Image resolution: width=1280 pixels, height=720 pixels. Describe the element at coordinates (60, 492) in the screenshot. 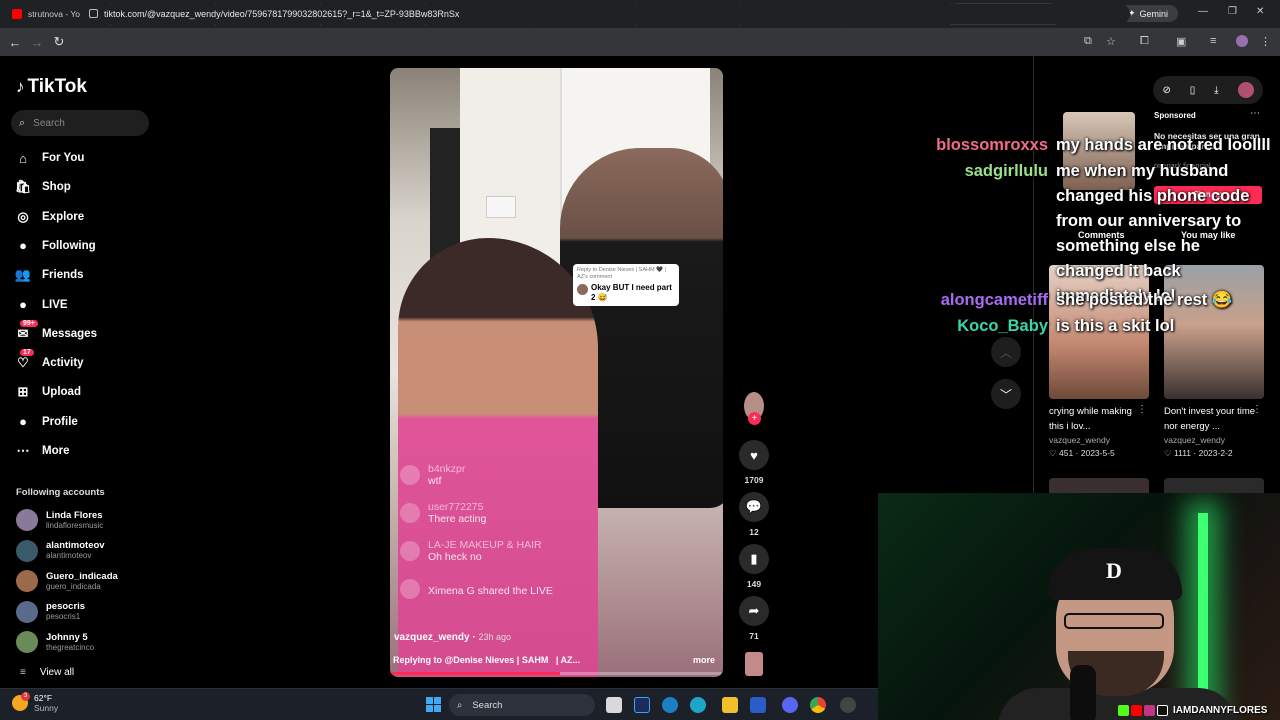

I see `following-accounts-title: Following accounts` at that location.